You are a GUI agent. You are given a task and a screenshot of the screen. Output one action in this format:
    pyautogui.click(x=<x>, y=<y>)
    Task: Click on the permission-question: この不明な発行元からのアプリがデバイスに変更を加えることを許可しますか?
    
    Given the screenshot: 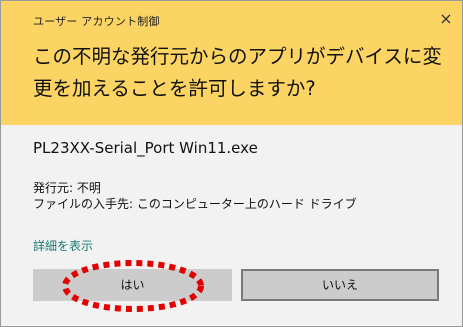 What is the action you would take?
    pyautogui.click(x=237, y=72)
    